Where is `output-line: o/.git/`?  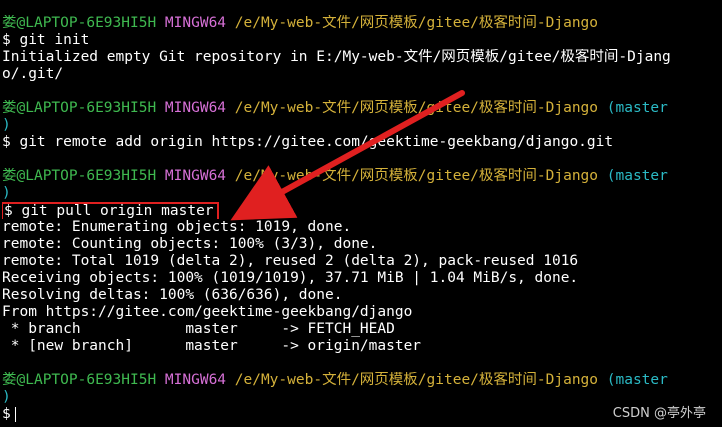
output-line: o/.git/ is located at coordinates (33, 74).